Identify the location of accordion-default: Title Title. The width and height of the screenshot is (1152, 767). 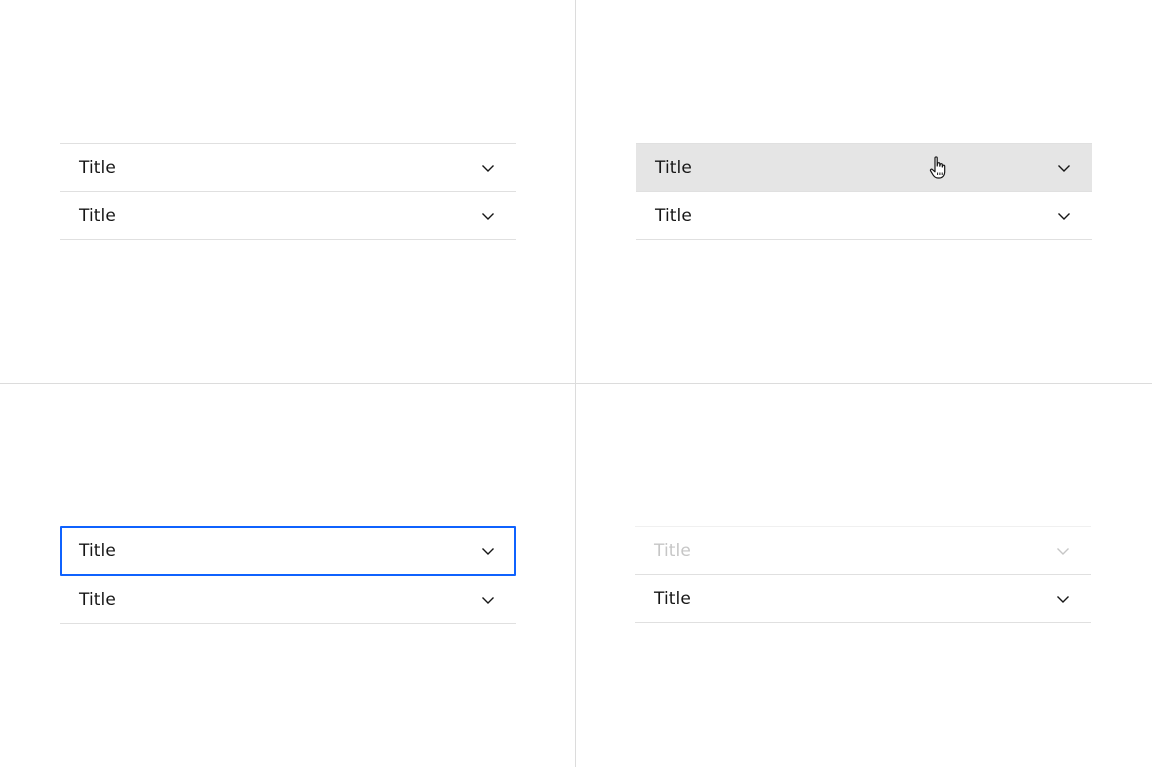
(288, 191).